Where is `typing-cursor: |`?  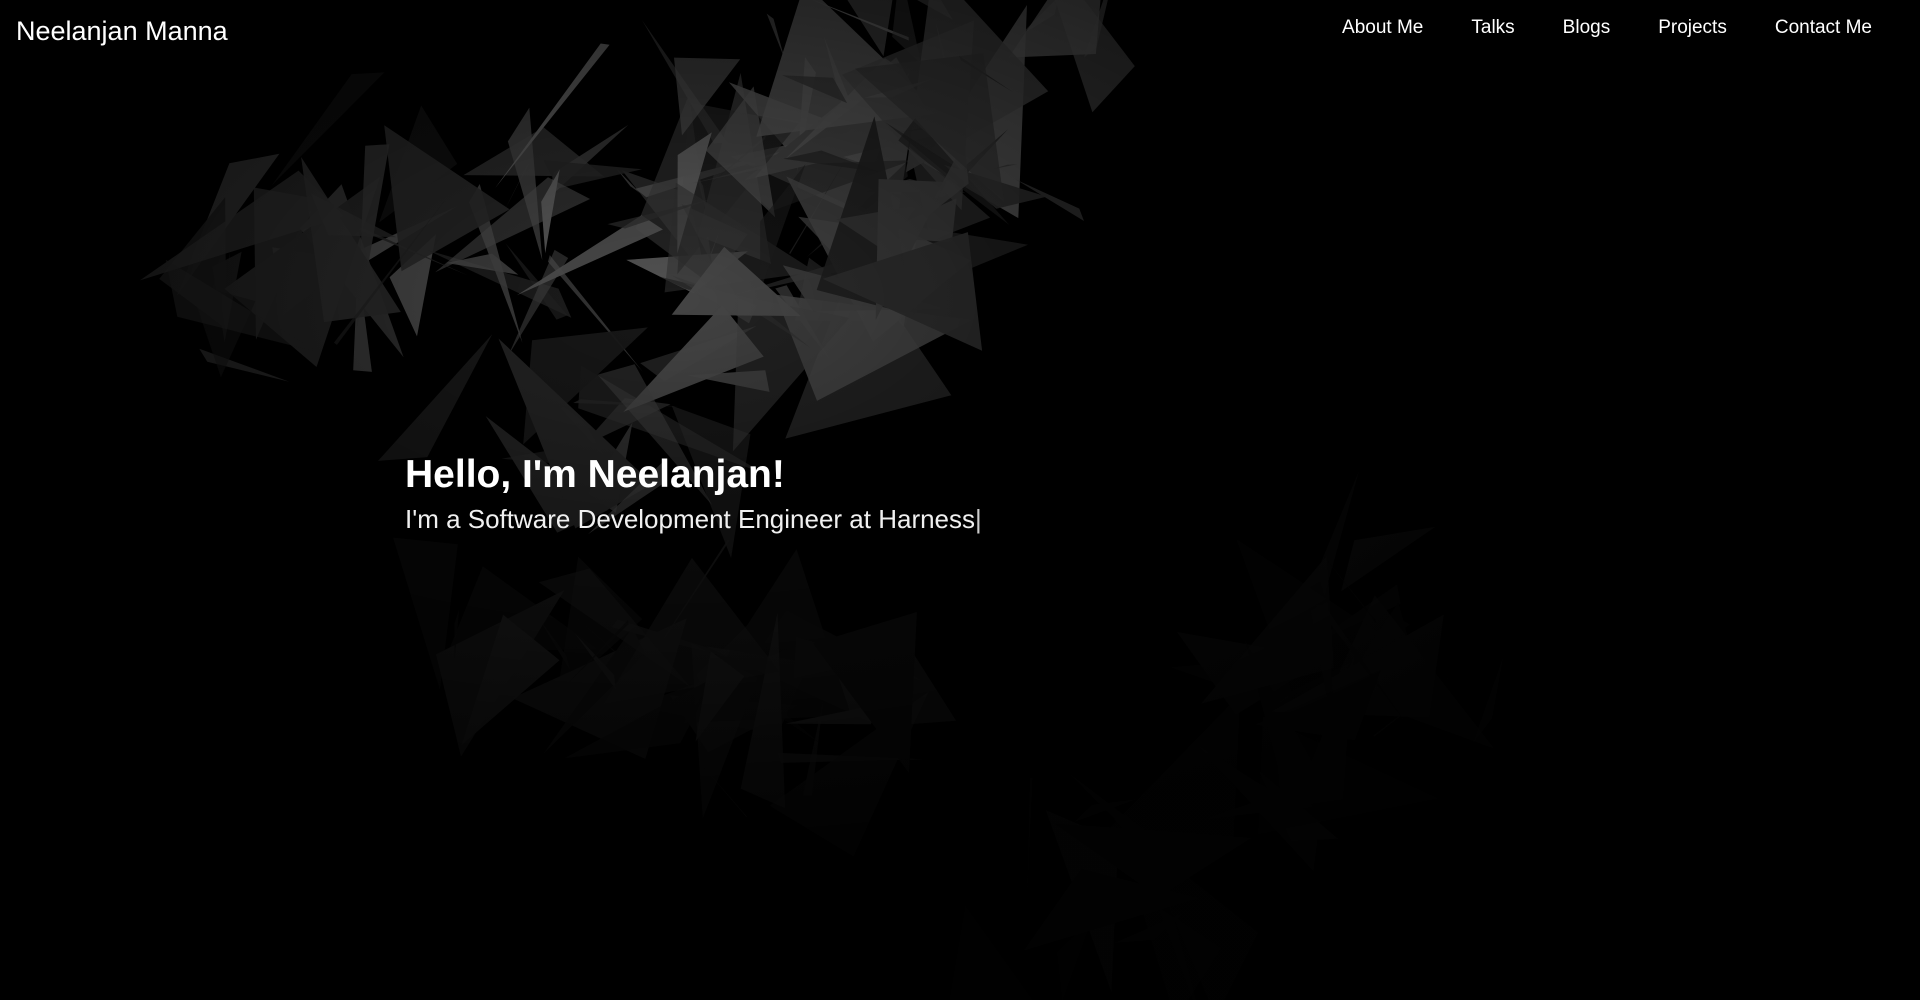 typing-cursor: | is located at coordinates (978, 519).